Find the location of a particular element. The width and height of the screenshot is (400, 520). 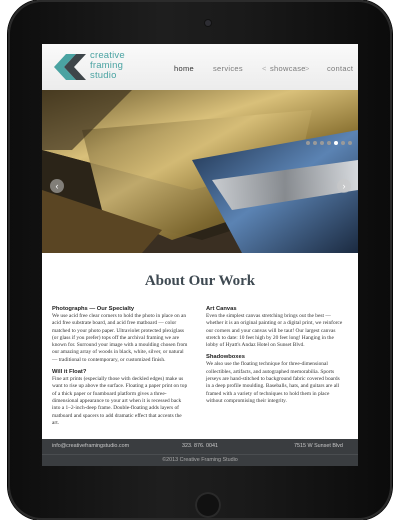

footer-phone: 323. 876. 0041 is located at coordinates (200, 446).